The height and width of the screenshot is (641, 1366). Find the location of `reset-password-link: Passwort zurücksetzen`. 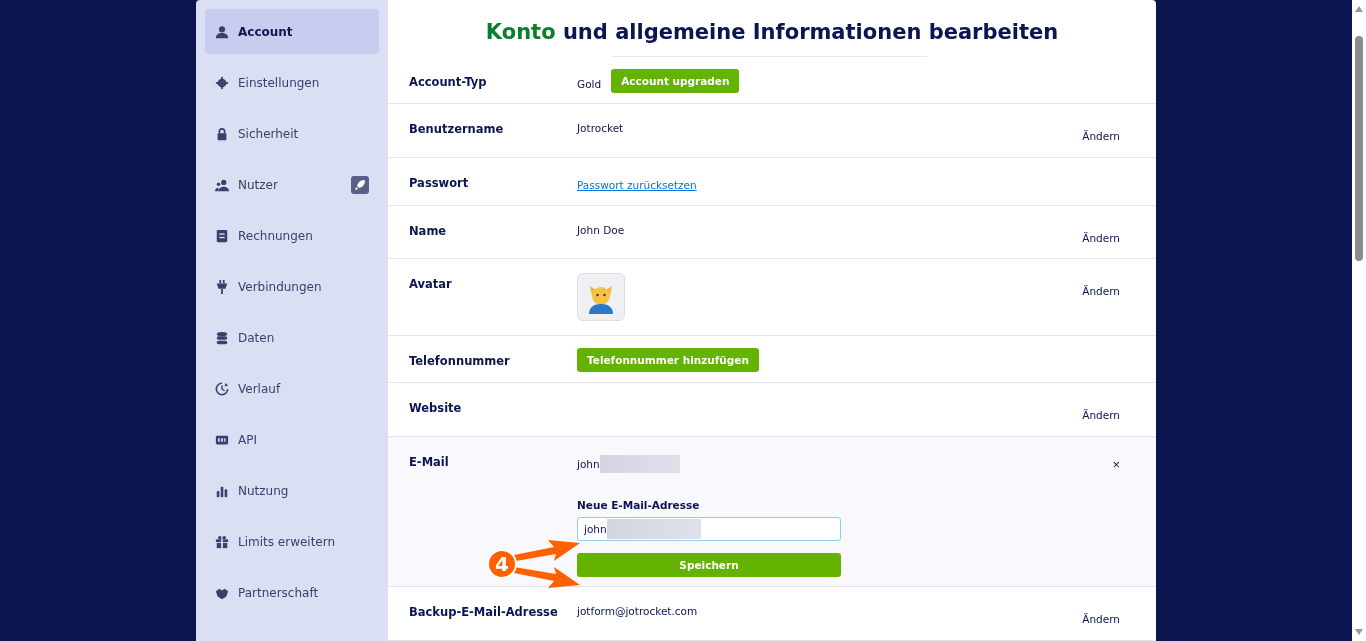

reset-password-link: Passwort zurücksetzen is located at coordinates (851, 183).